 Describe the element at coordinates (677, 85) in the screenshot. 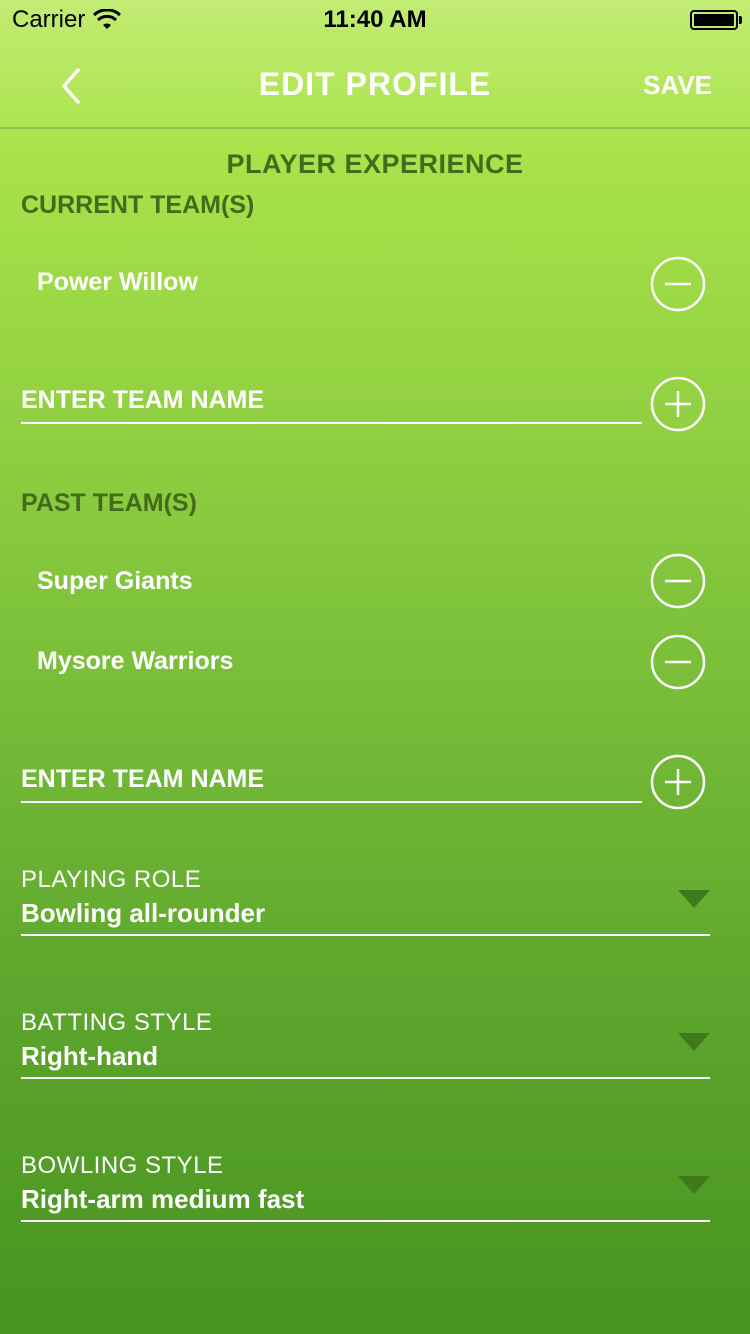

I see `save-button: SAVE` at that location.